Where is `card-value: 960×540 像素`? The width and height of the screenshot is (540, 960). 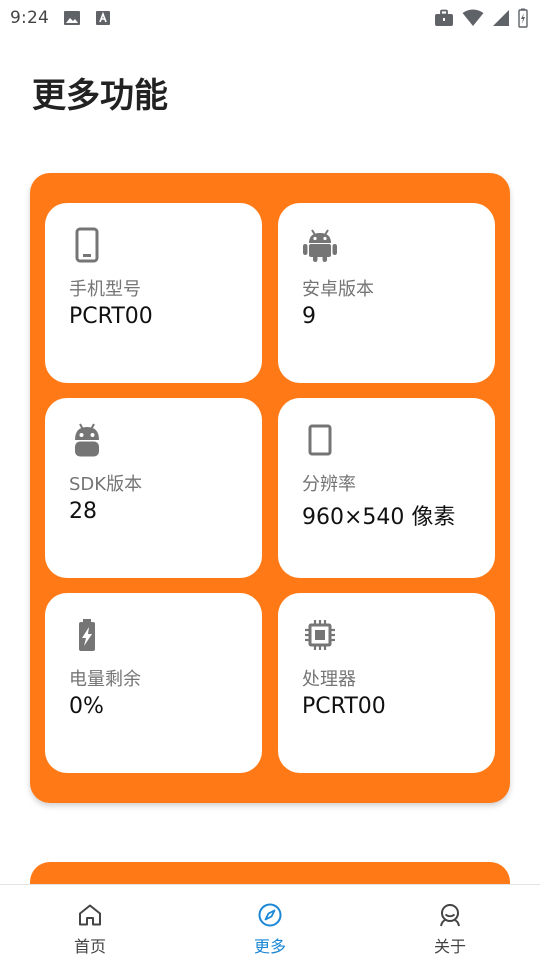 card-value: 960×540 像素 is located at coordinates (379, 517).